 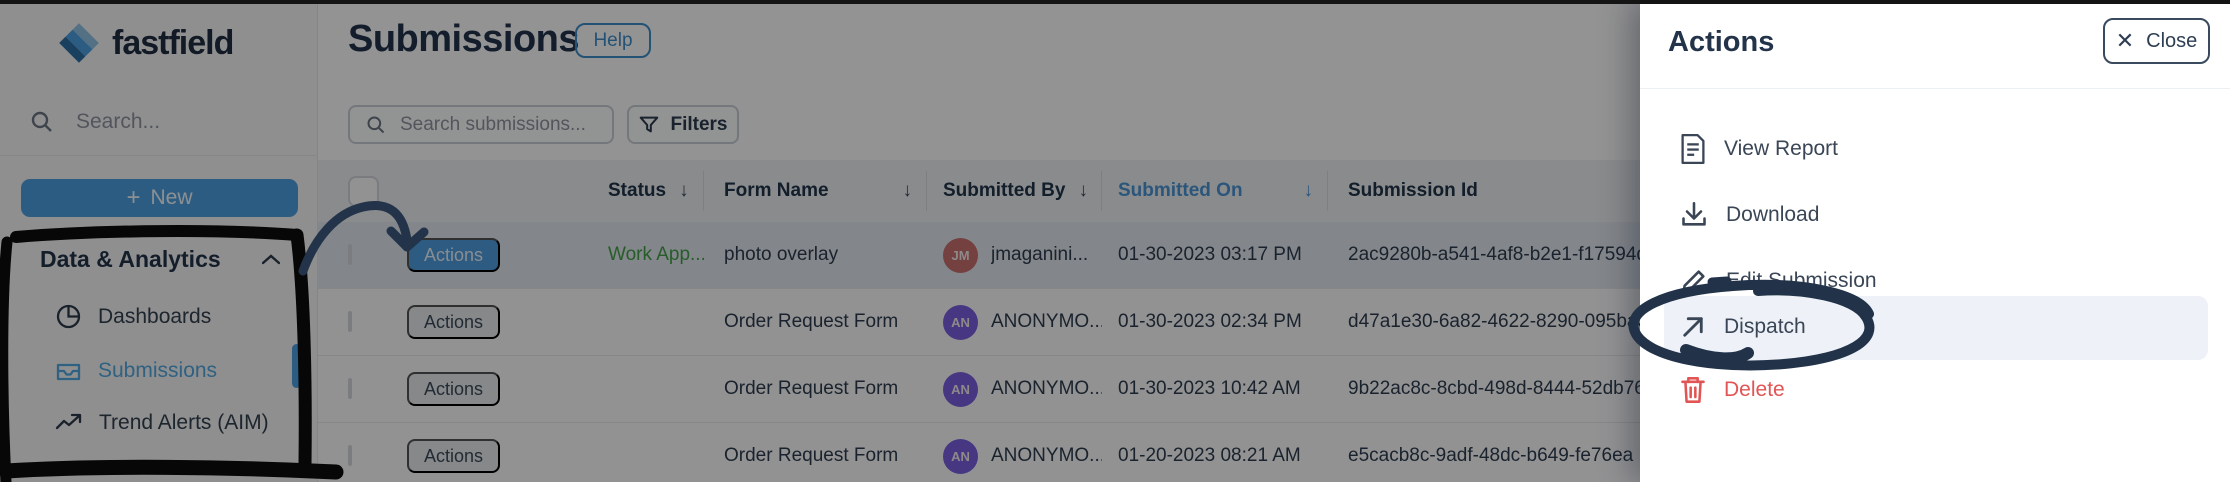 What do you see at coordinates (1115, 2) in the screenshot?
I see `top-edge-bar` at bounding box center [1115, 2].